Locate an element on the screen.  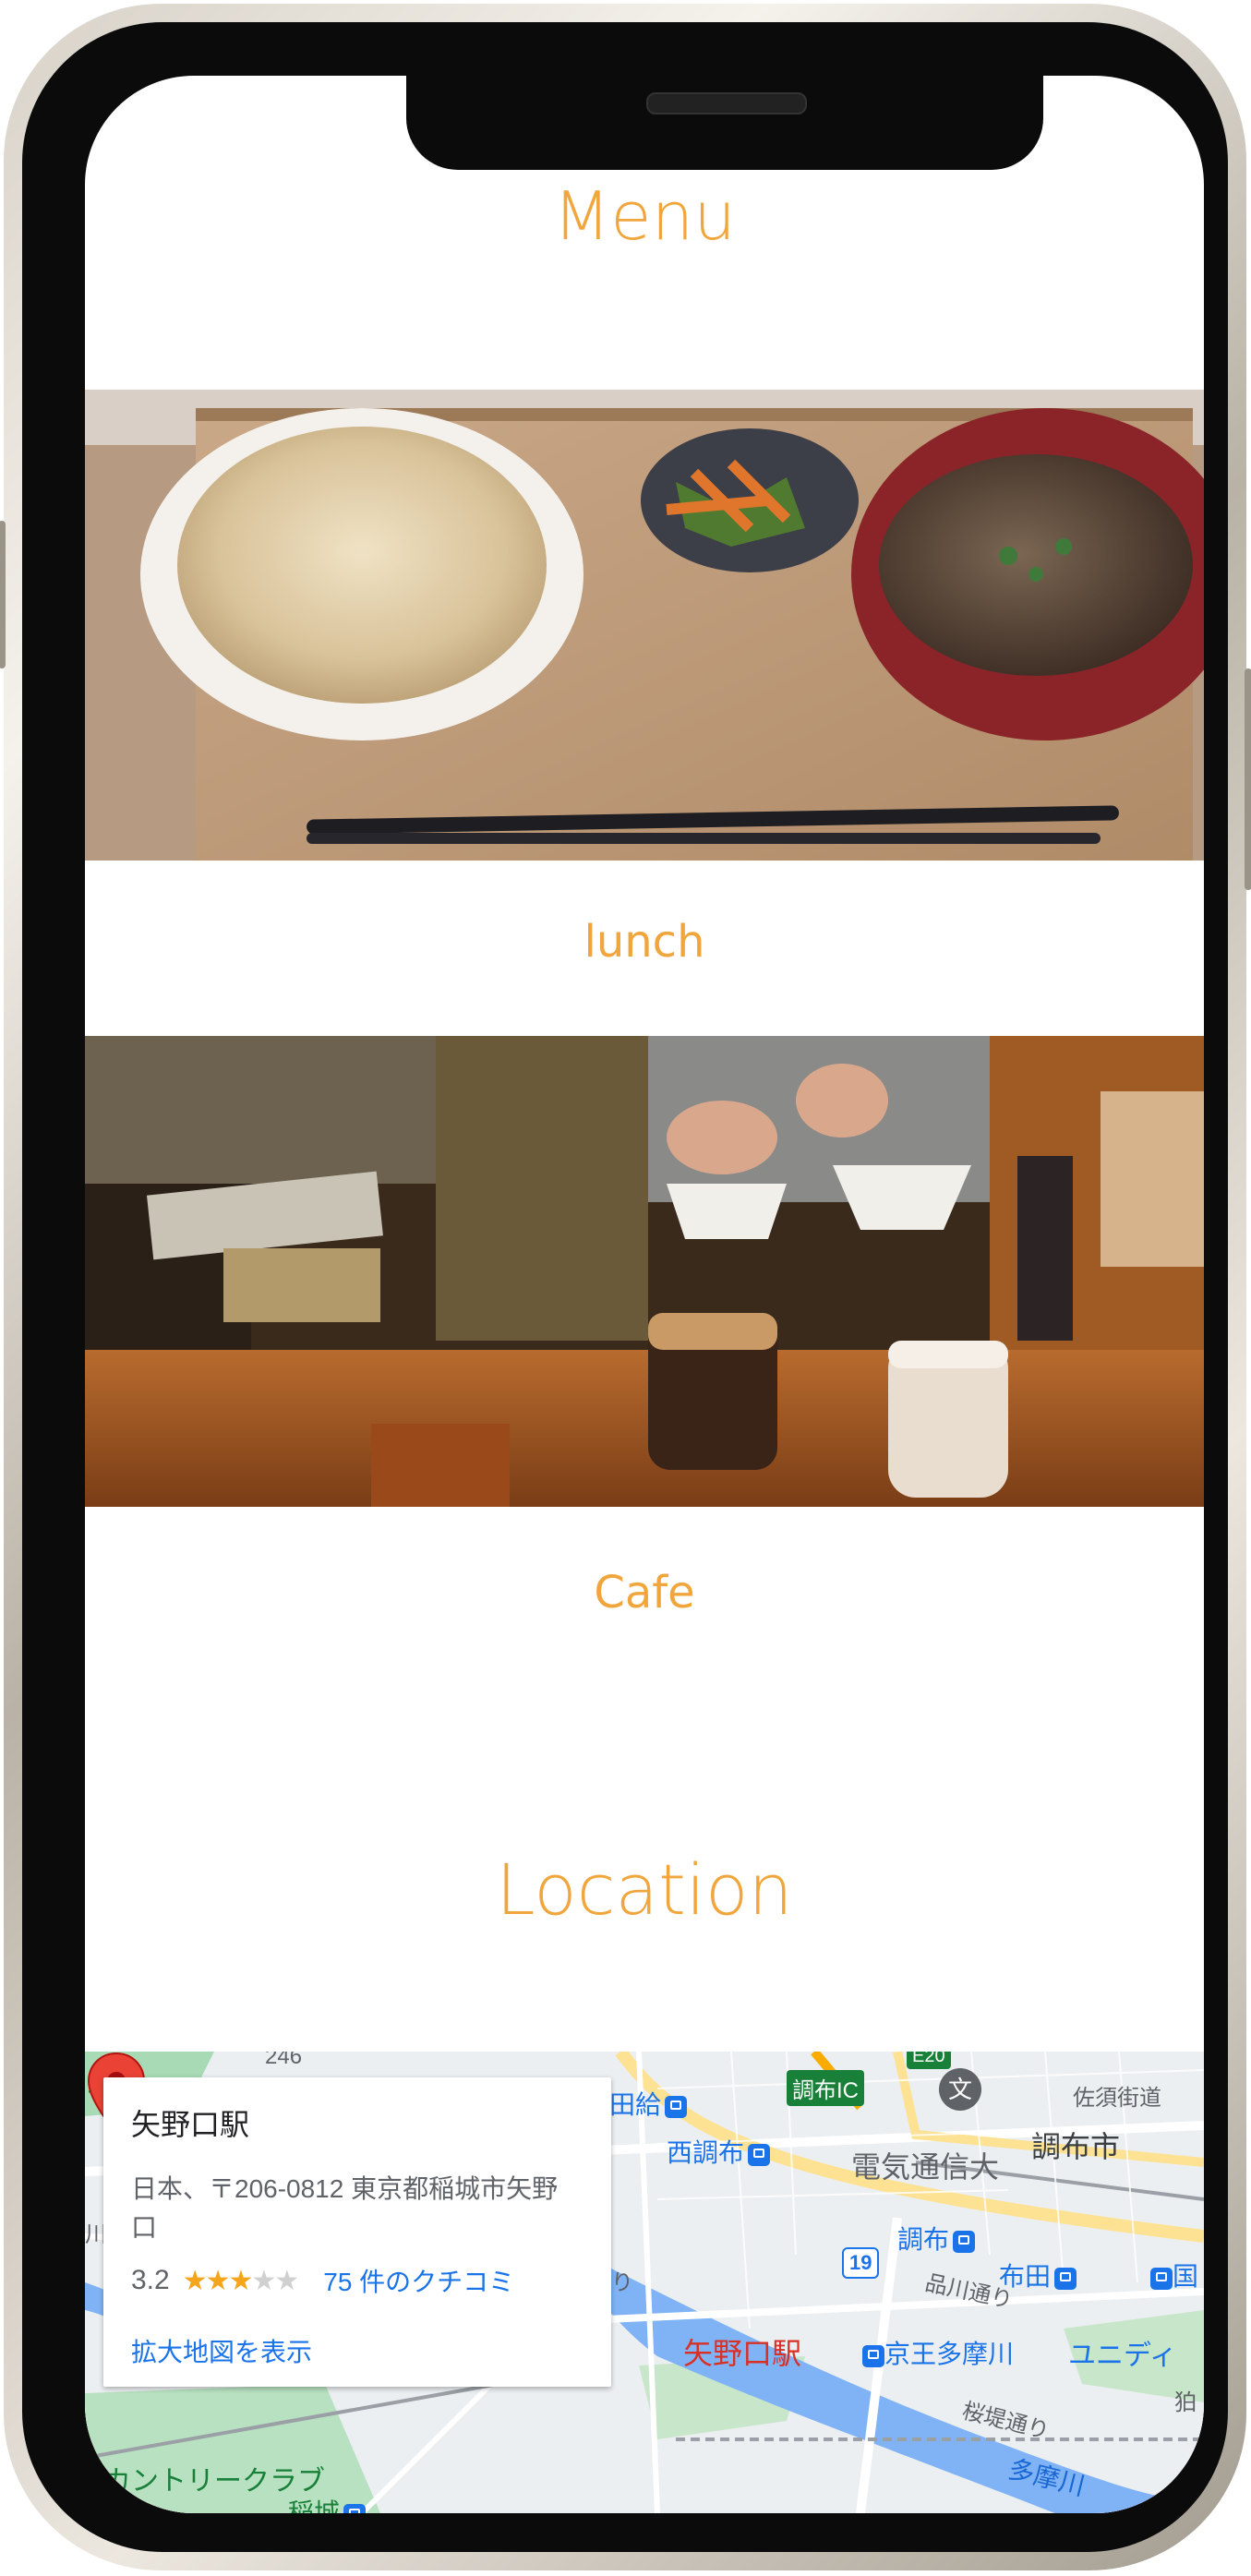
map-university-icon: 文 is located at coordinates (960, 2089).